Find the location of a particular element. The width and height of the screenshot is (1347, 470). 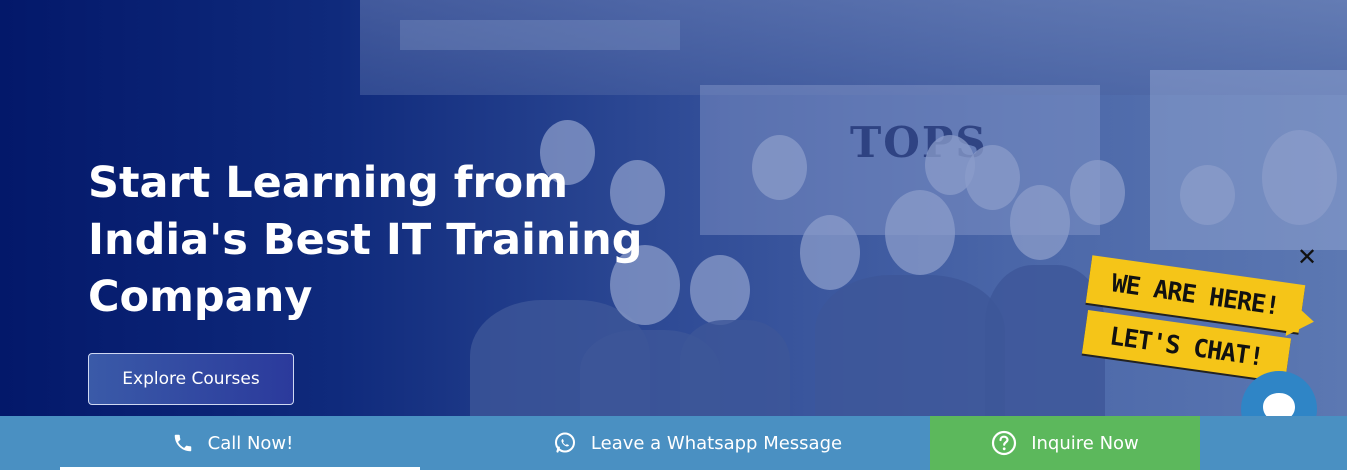

call-now-button: Call Now! is located at coordinates (232, 443).